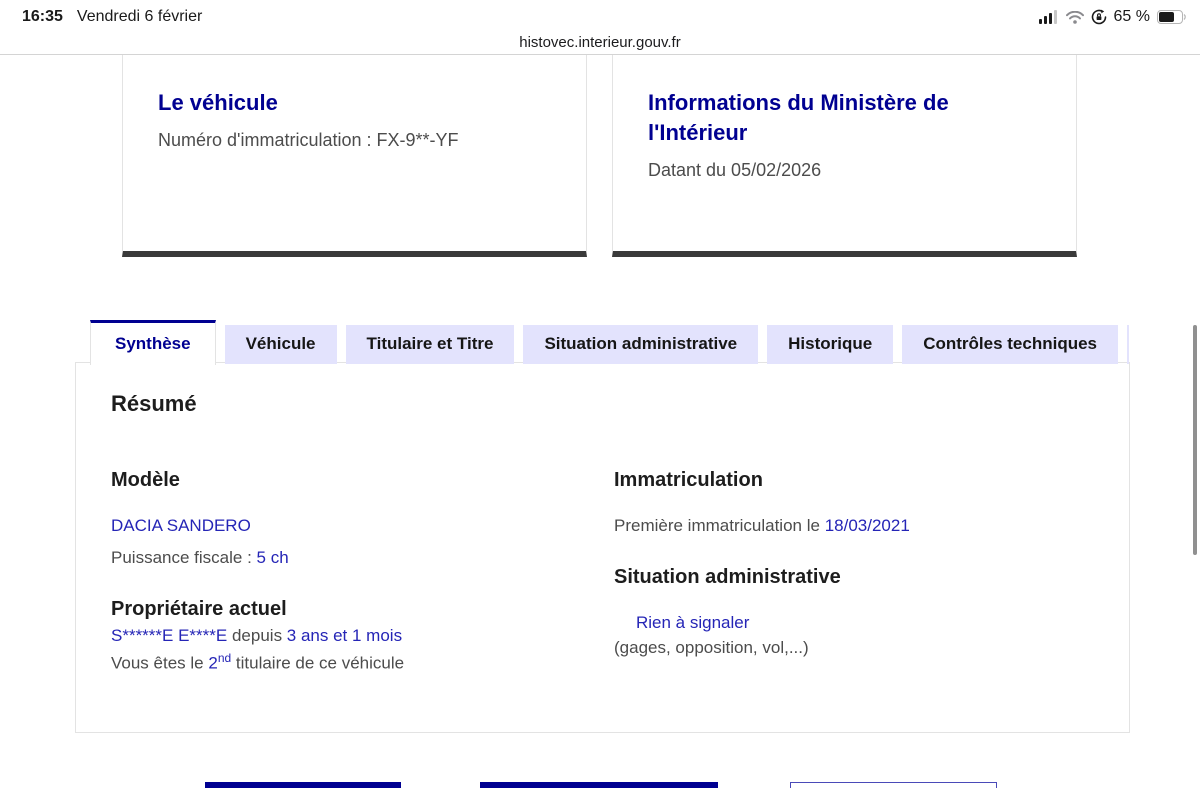 This screenshot has width=1200, height=788. What do you see at coordinates (719, 525) in the screenshot?
I see `first-registration-label: Première immatriculation le` at bounding box center [719, 525].